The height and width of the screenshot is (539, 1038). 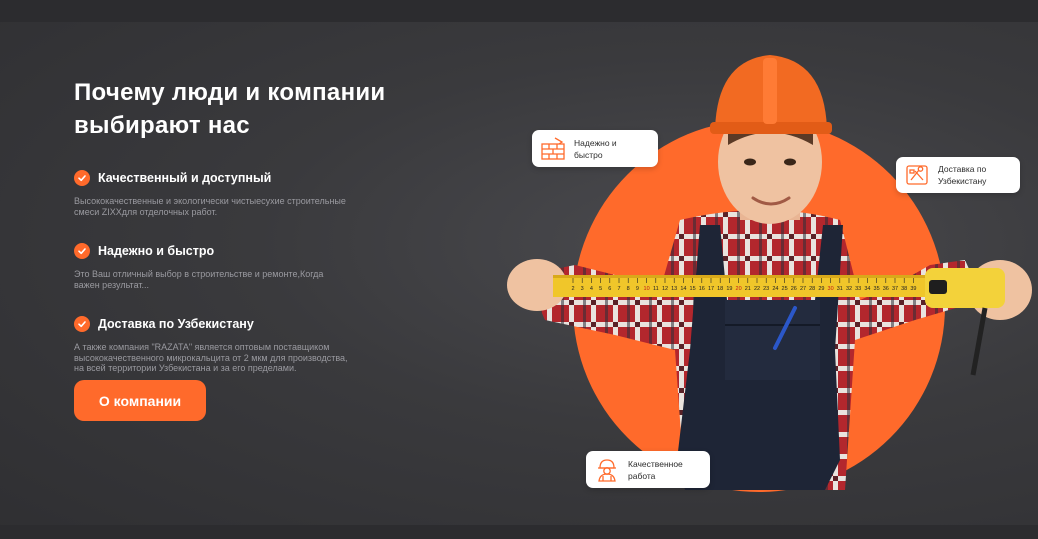 What do you see at coordinates (821, 289) in the screenshot?
I see `tape-number: 29` at bounding box center [821, 289].